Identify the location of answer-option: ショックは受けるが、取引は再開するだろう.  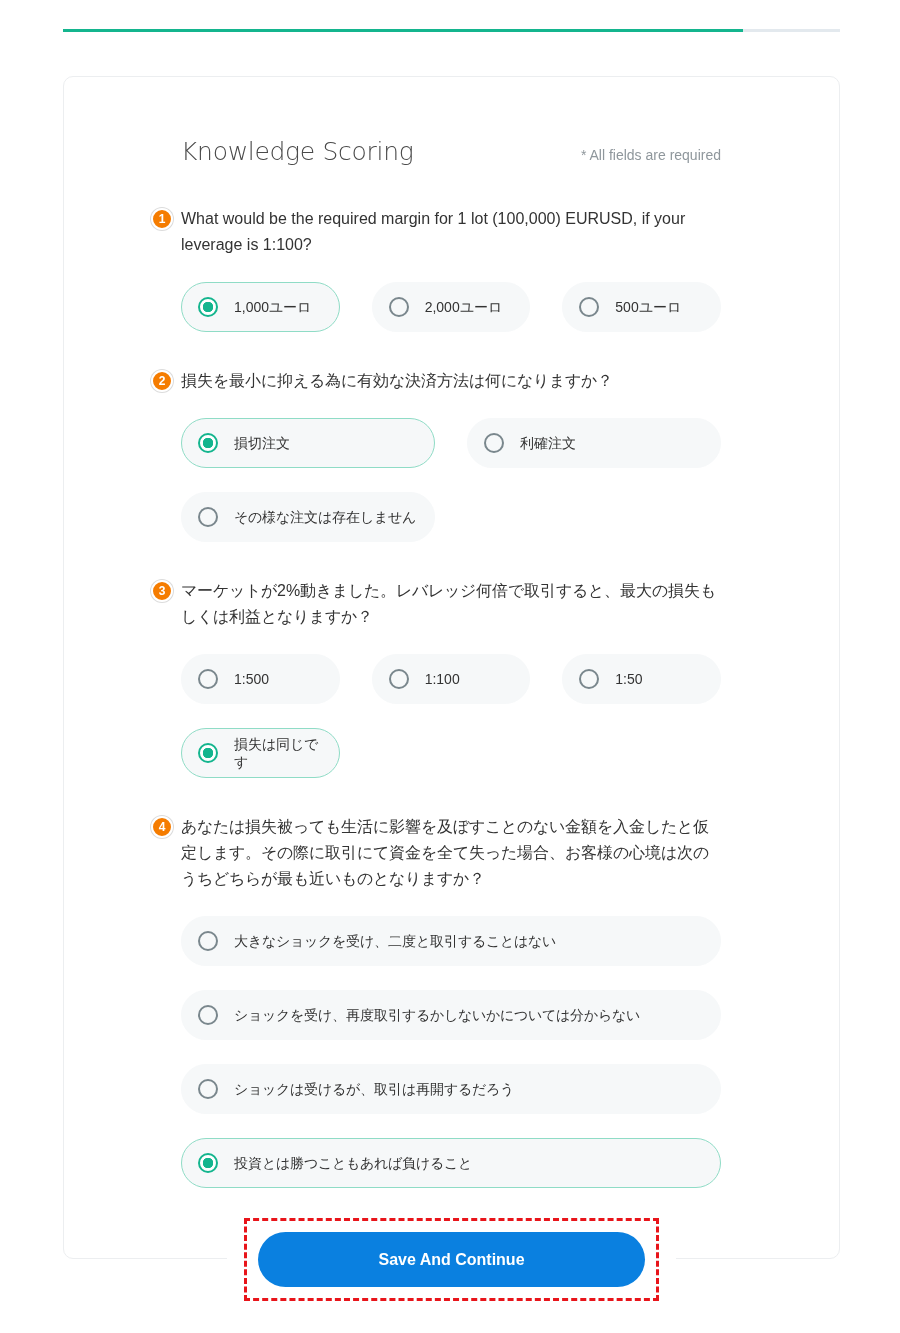
(451, 1089).